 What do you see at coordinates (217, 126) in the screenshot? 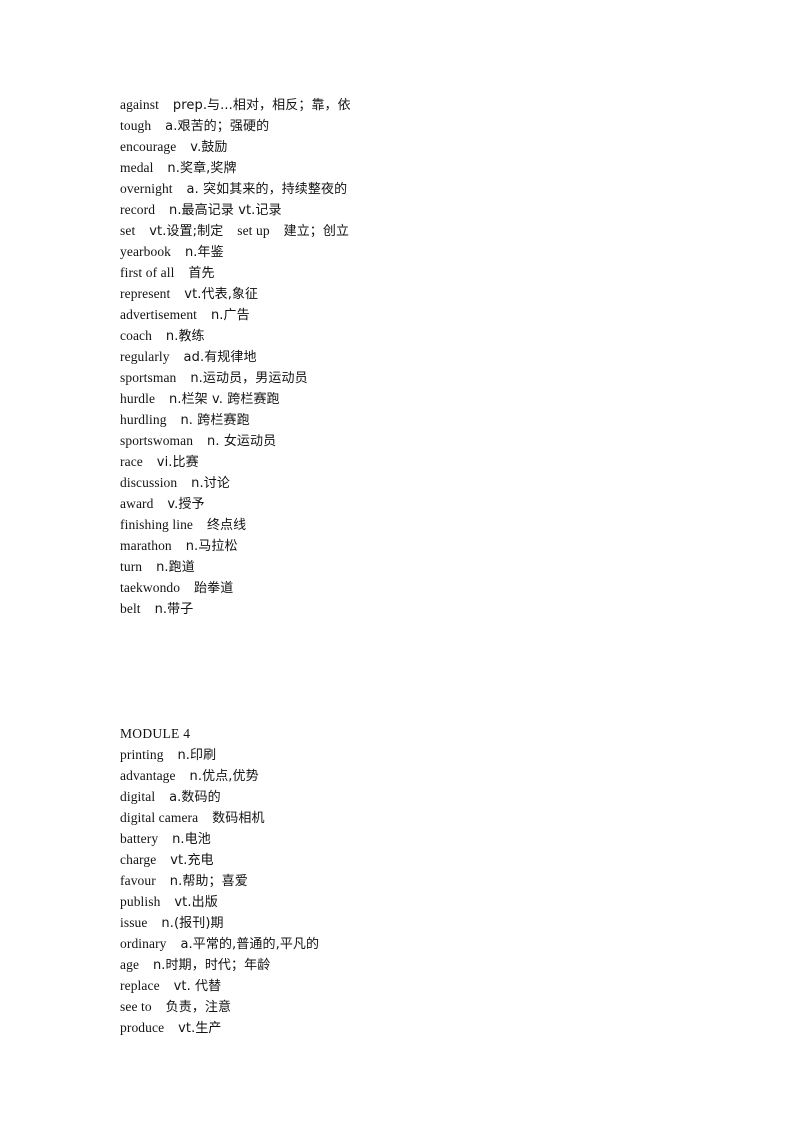
I see `entry-gloss: a.艰苦的；强硬的` at bounding box center [217, 126].